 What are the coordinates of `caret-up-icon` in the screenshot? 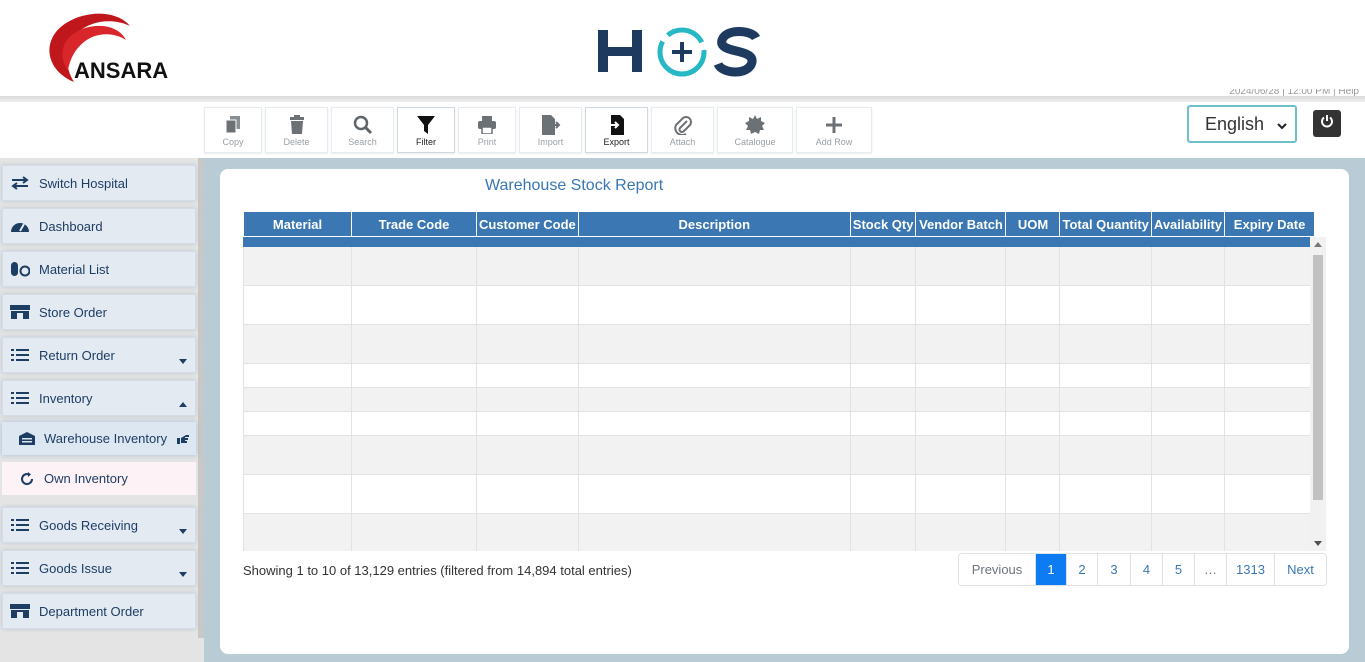 It's located at (183, 402).